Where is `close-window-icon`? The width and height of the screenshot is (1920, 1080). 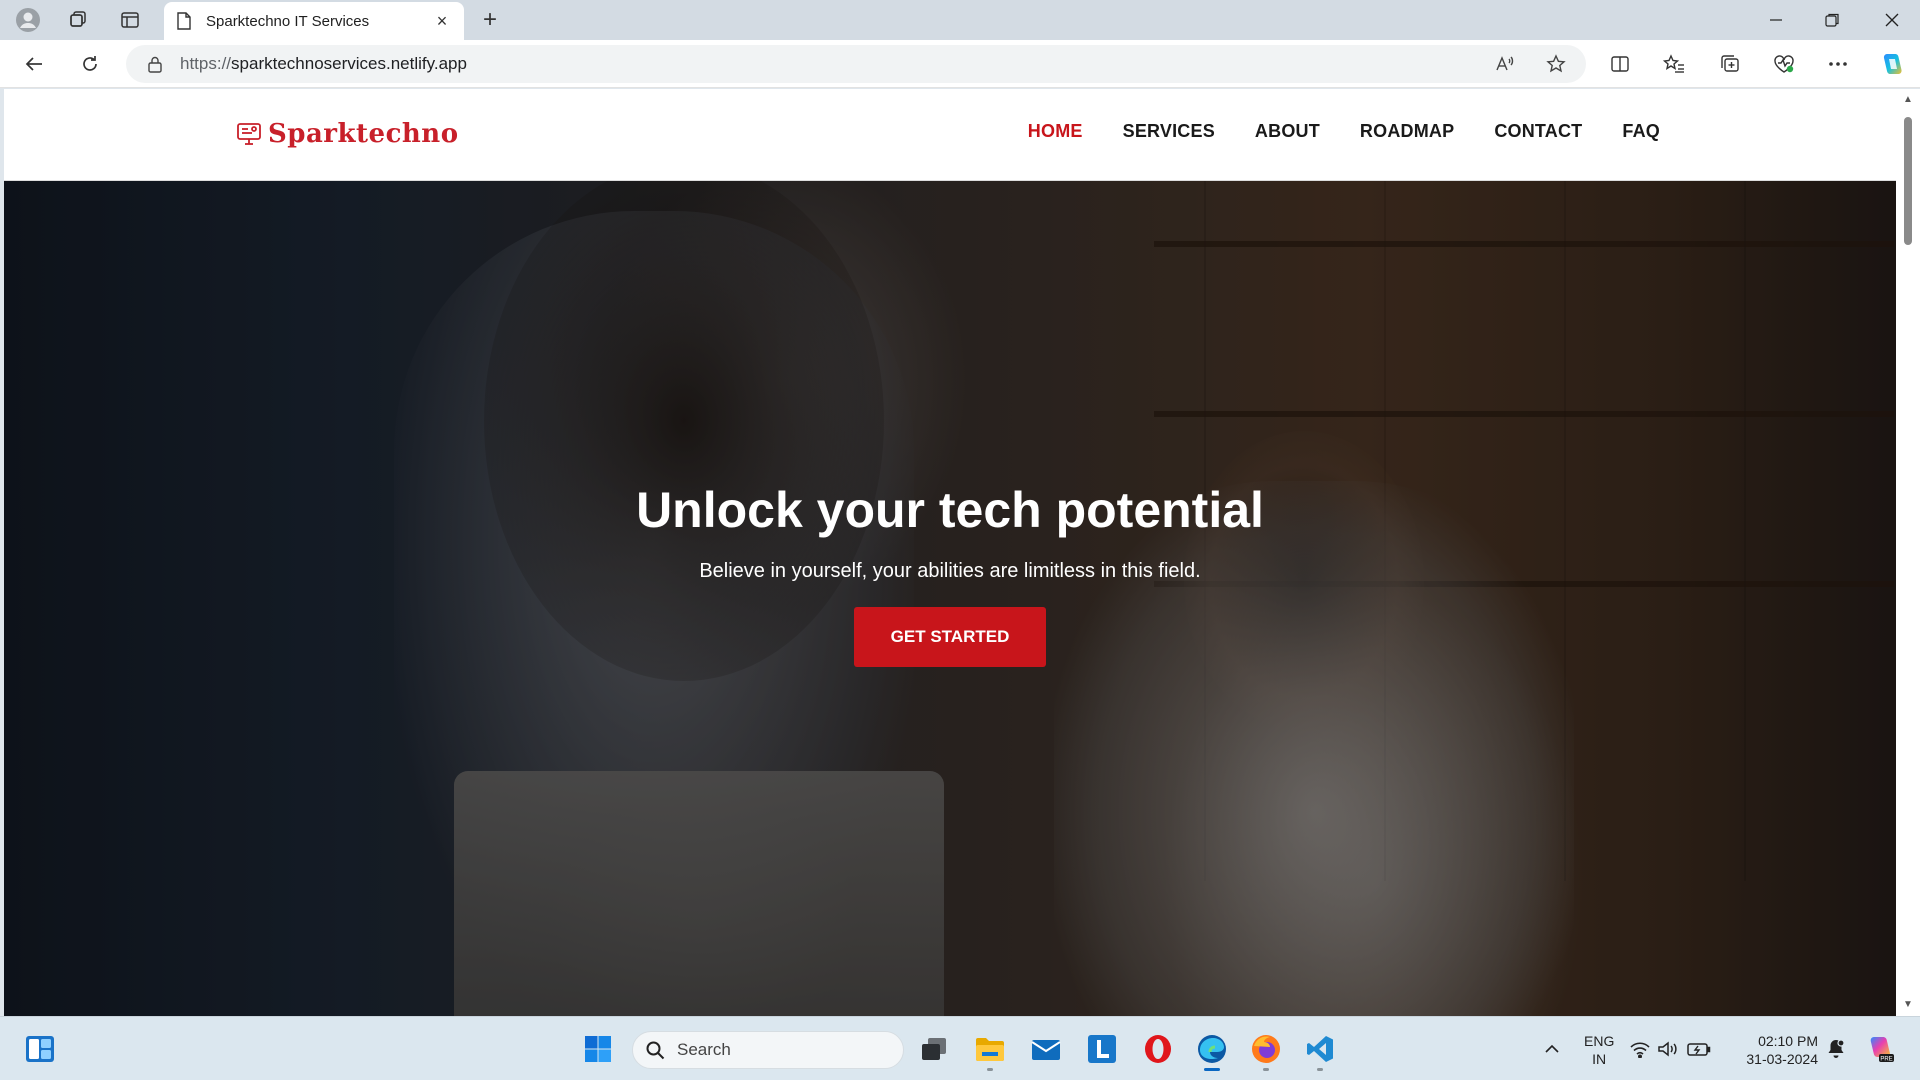
close-window-icon is located at coordinates (1892, 20).